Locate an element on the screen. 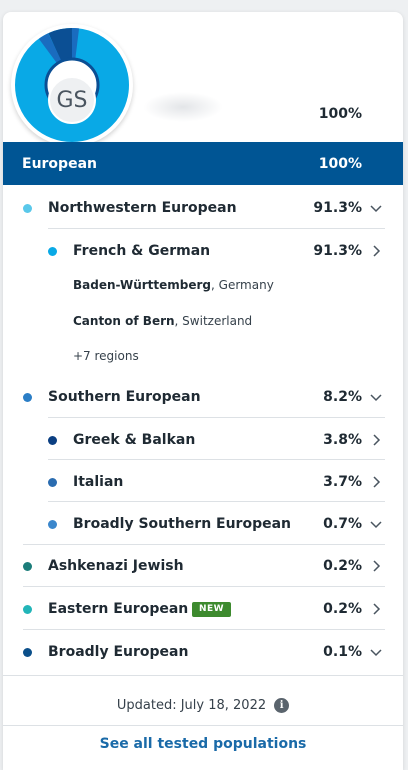  row-southern-european: Southern European 8.2% is located at coordinates (203, 397).